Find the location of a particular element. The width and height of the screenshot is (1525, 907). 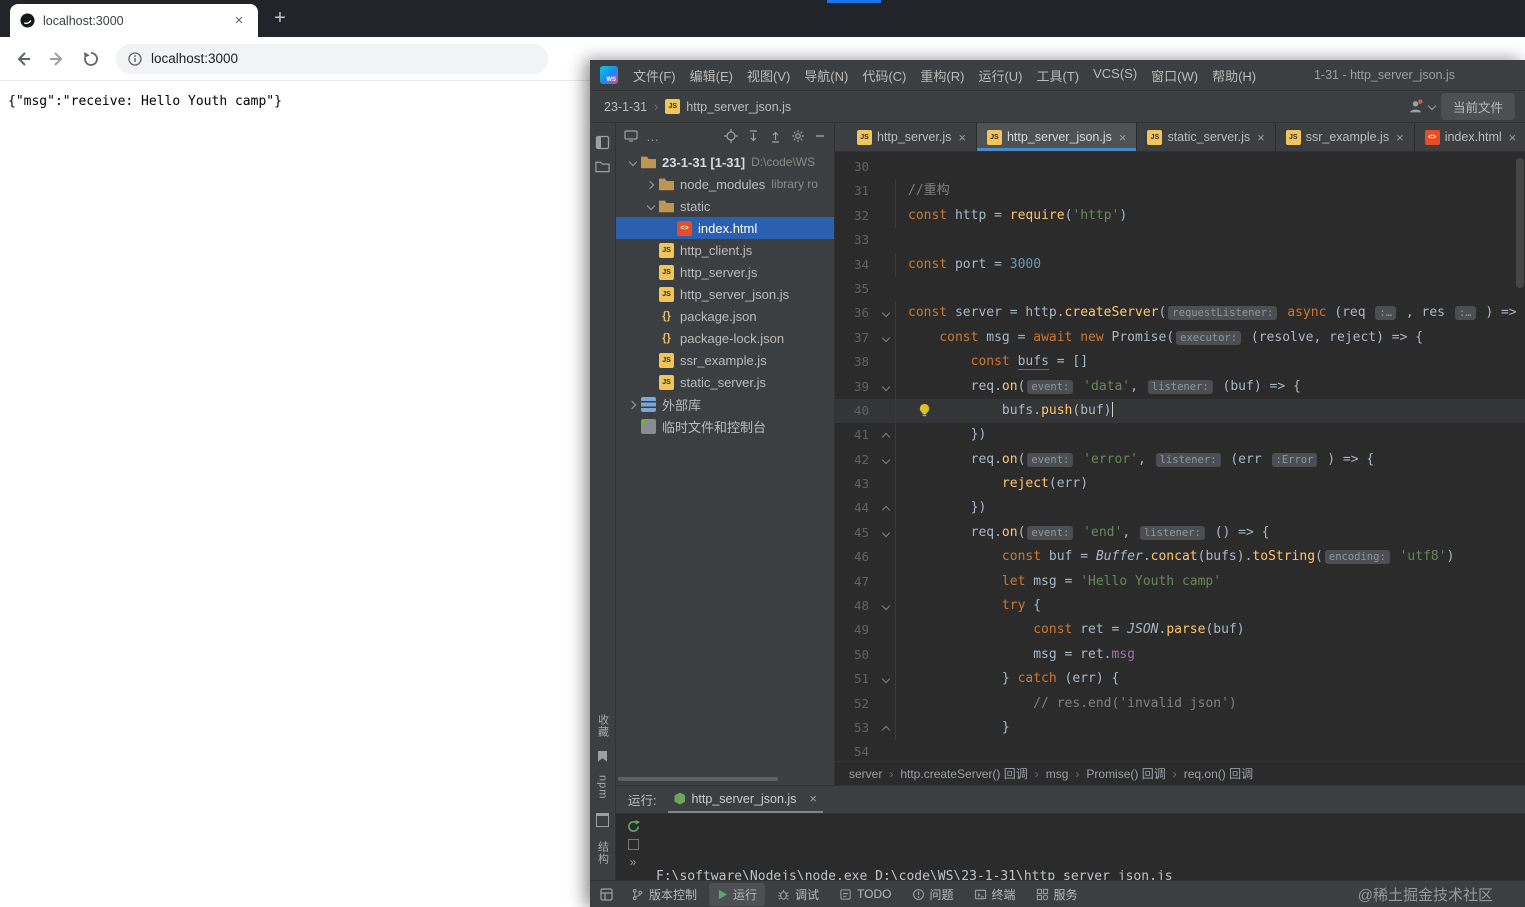

code-line: 40 bufs.push(buf) is located at coordinates (1180, 411).